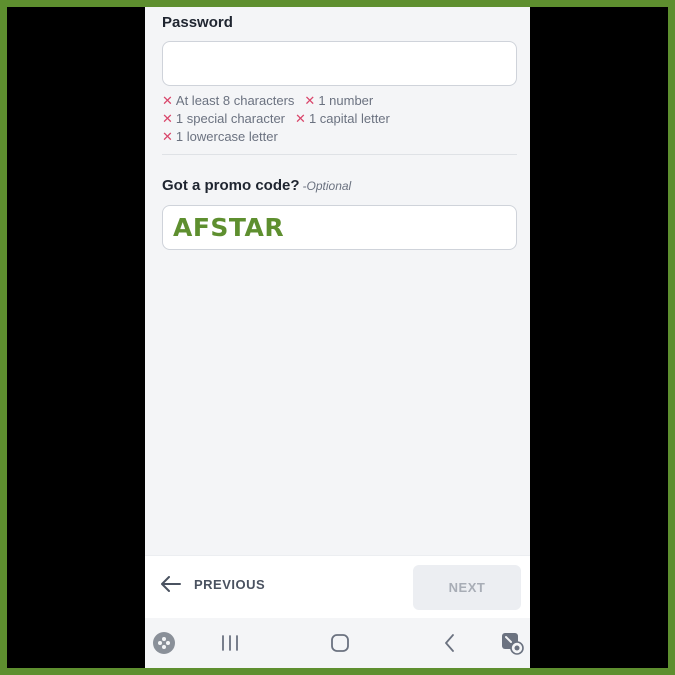 The height and width of the screenshot is (675, 675). I want to click on requirement-min-length: ✕ At least 8 characters, so click(228, 100).